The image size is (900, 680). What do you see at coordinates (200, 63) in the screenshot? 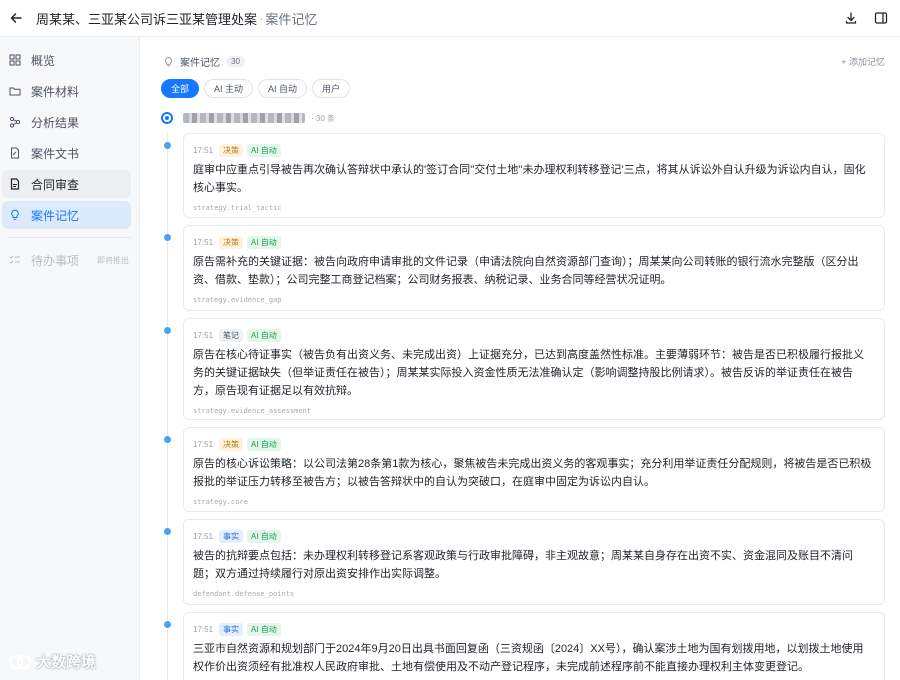
I see `section-title: 案件记忆` at bounding box center [200, 63].